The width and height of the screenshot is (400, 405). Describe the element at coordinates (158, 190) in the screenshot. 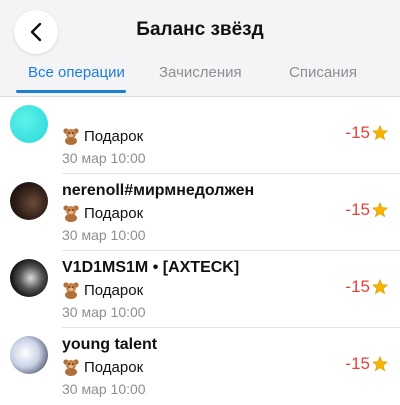

I see `sender-name: nerenoll#мирмнедолжен` at that location.